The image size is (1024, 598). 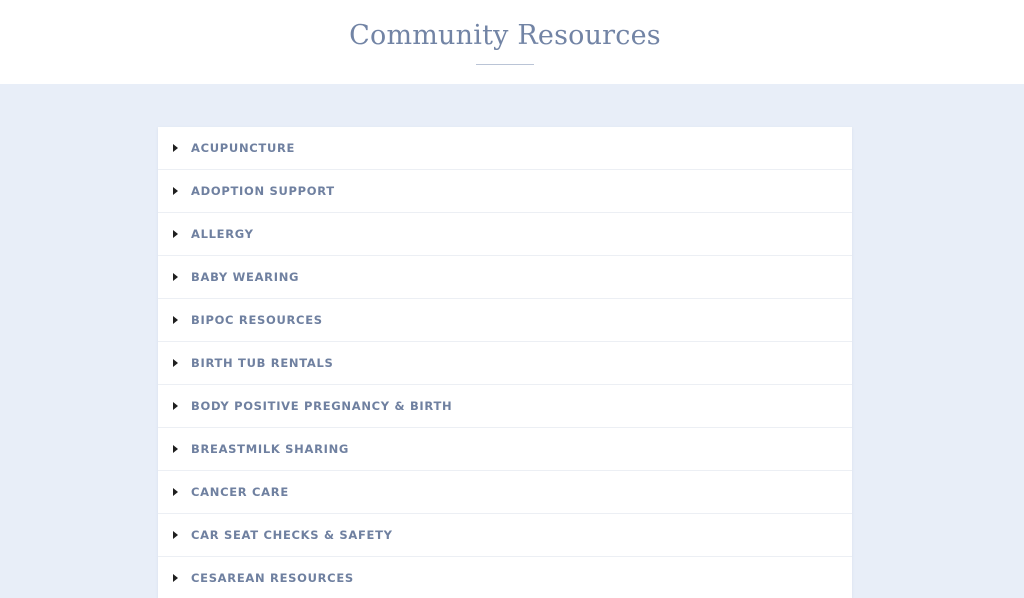 What do you see at coordinates (262, 363) in the screenshot?
I see `accordion-item-label: BIRTH TUB RENTALS` at bounding box center [262, 363].